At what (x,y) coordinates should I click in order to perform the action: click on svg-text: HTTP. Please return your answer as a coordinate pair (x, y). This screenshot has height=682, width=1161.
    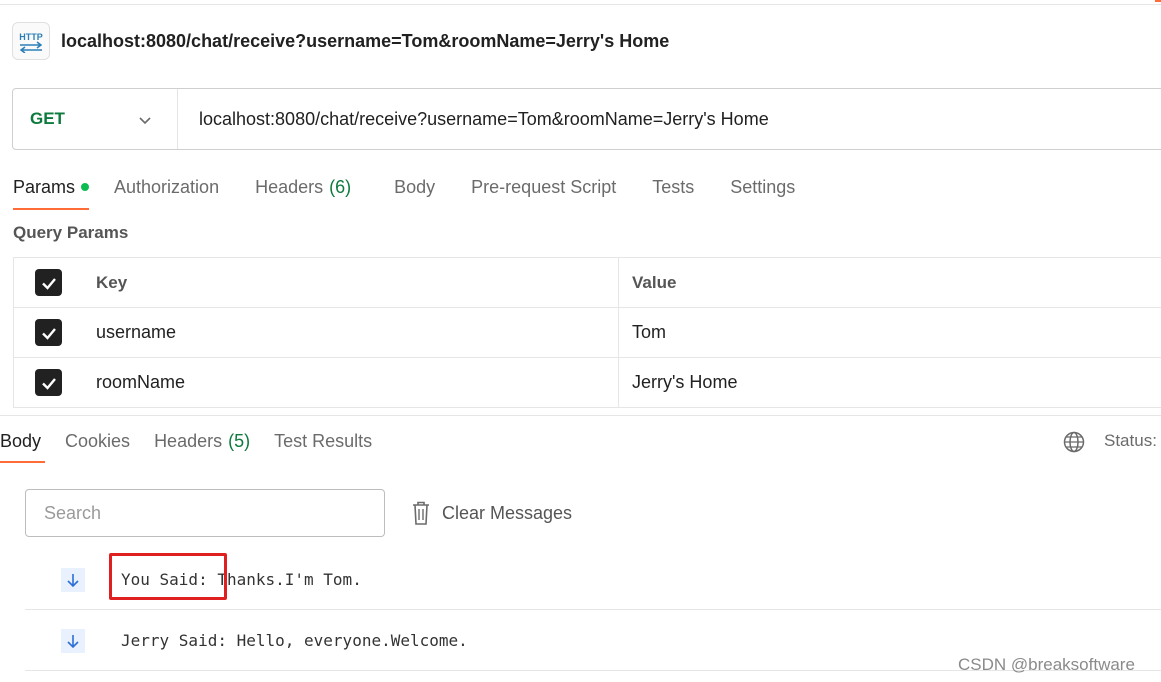
    Looking at the image, I should click on (31, 37).